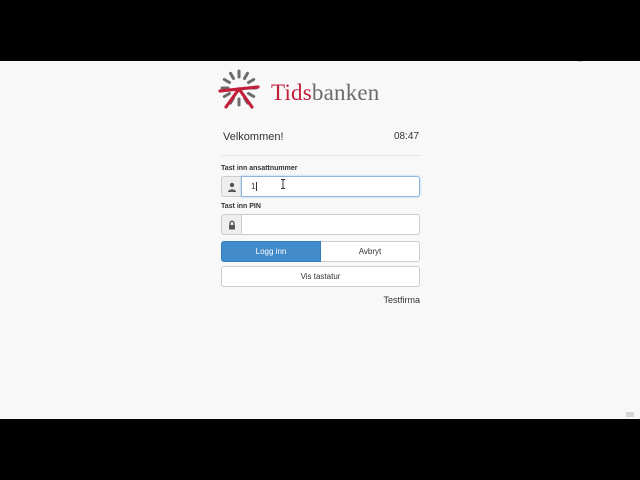  Describe the element at coordinates (320, 155) in the screenshot. I see `header-divider` at that location.